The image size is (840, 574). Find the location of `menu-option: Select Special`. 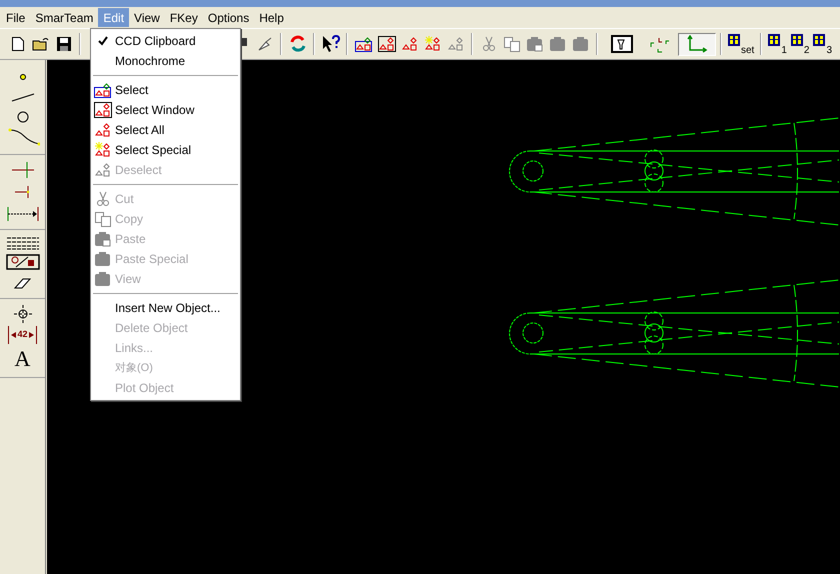

menu-option: Select Special is located at coordinates (165, 150).